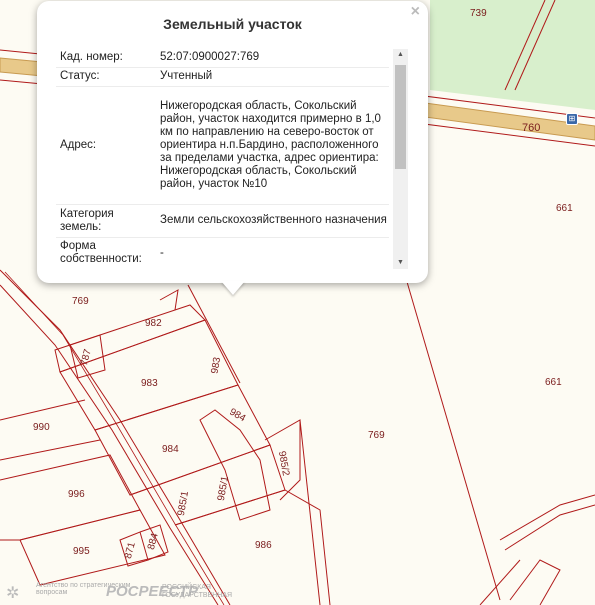  What do you see at coordinates (572, 119) in the screenshot?
I see `road-shield-icon: ⊞` at bounding box center [572, 119].